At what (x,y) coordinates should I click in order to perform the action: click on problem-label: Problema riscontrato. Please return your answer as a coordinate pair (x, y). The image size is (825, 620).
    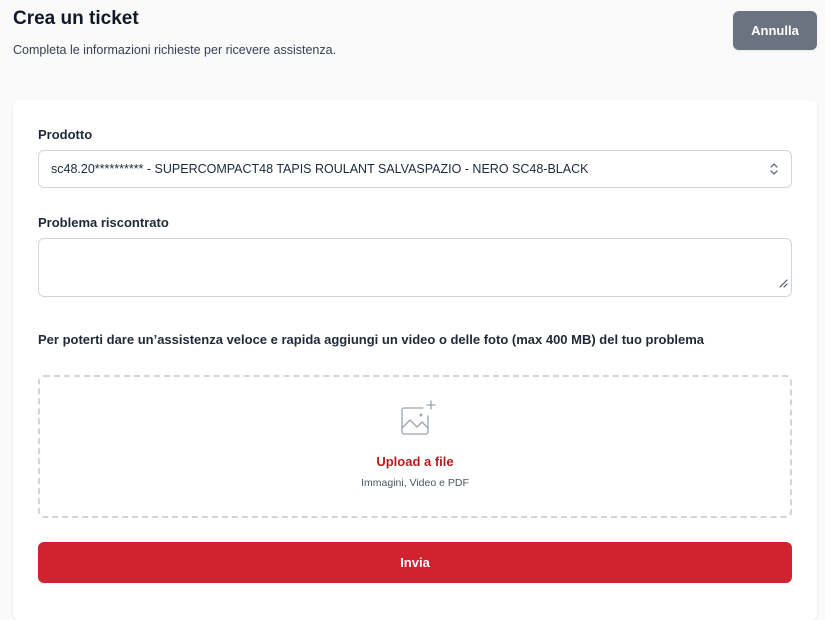
    Looking at the image, I should click on (103, 222).